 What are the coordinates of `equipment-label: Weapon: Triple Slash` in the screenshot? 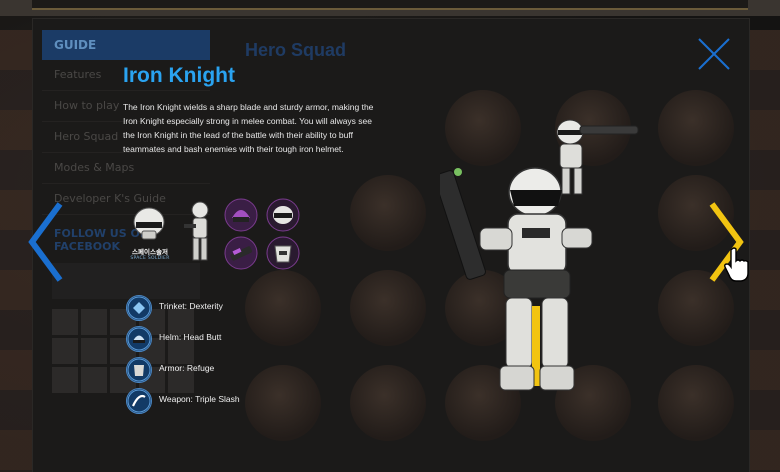 It's located at (199, 399).